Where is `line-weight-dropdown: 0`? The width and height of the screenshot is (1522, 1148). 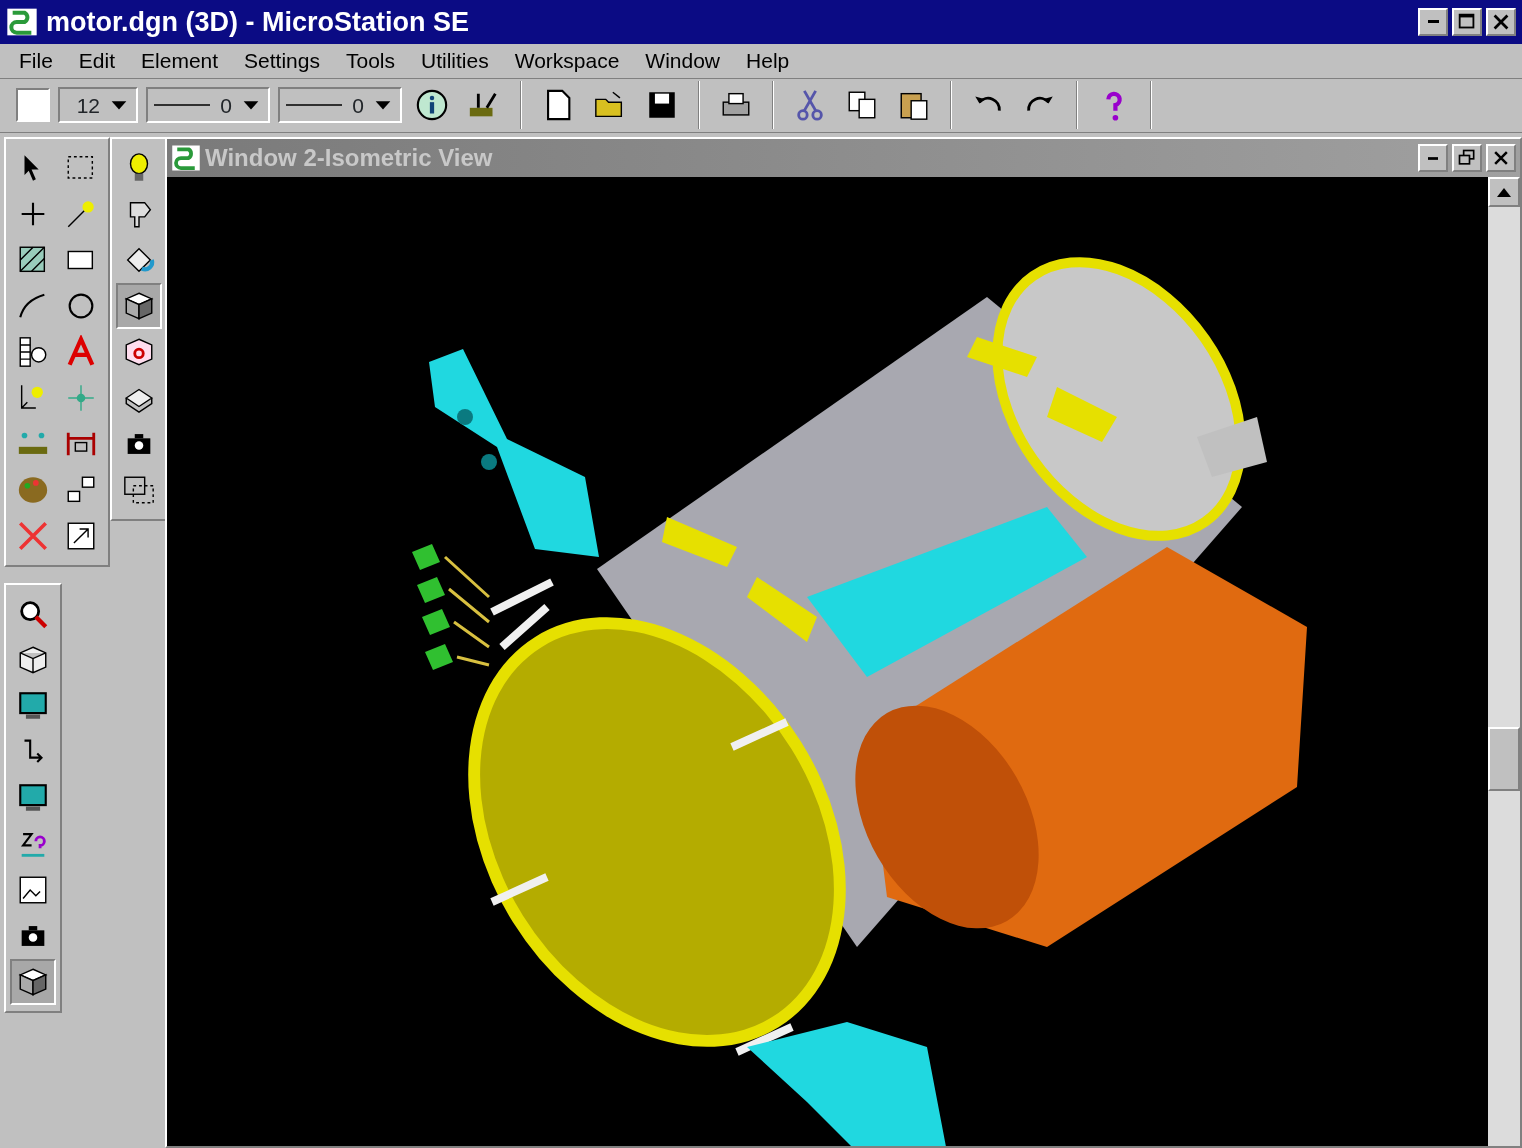 line-weight-dropdown: 0 is located at coordinates (340, 105).